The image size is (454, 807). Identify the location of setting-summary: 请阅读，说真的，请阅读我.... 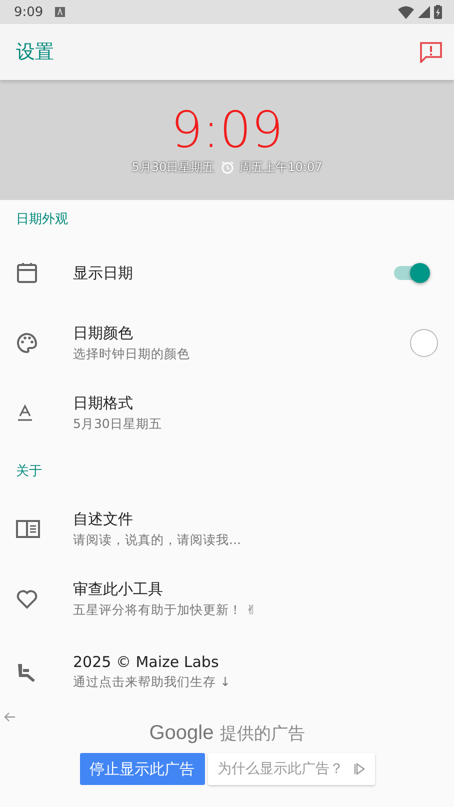
(157, 540).